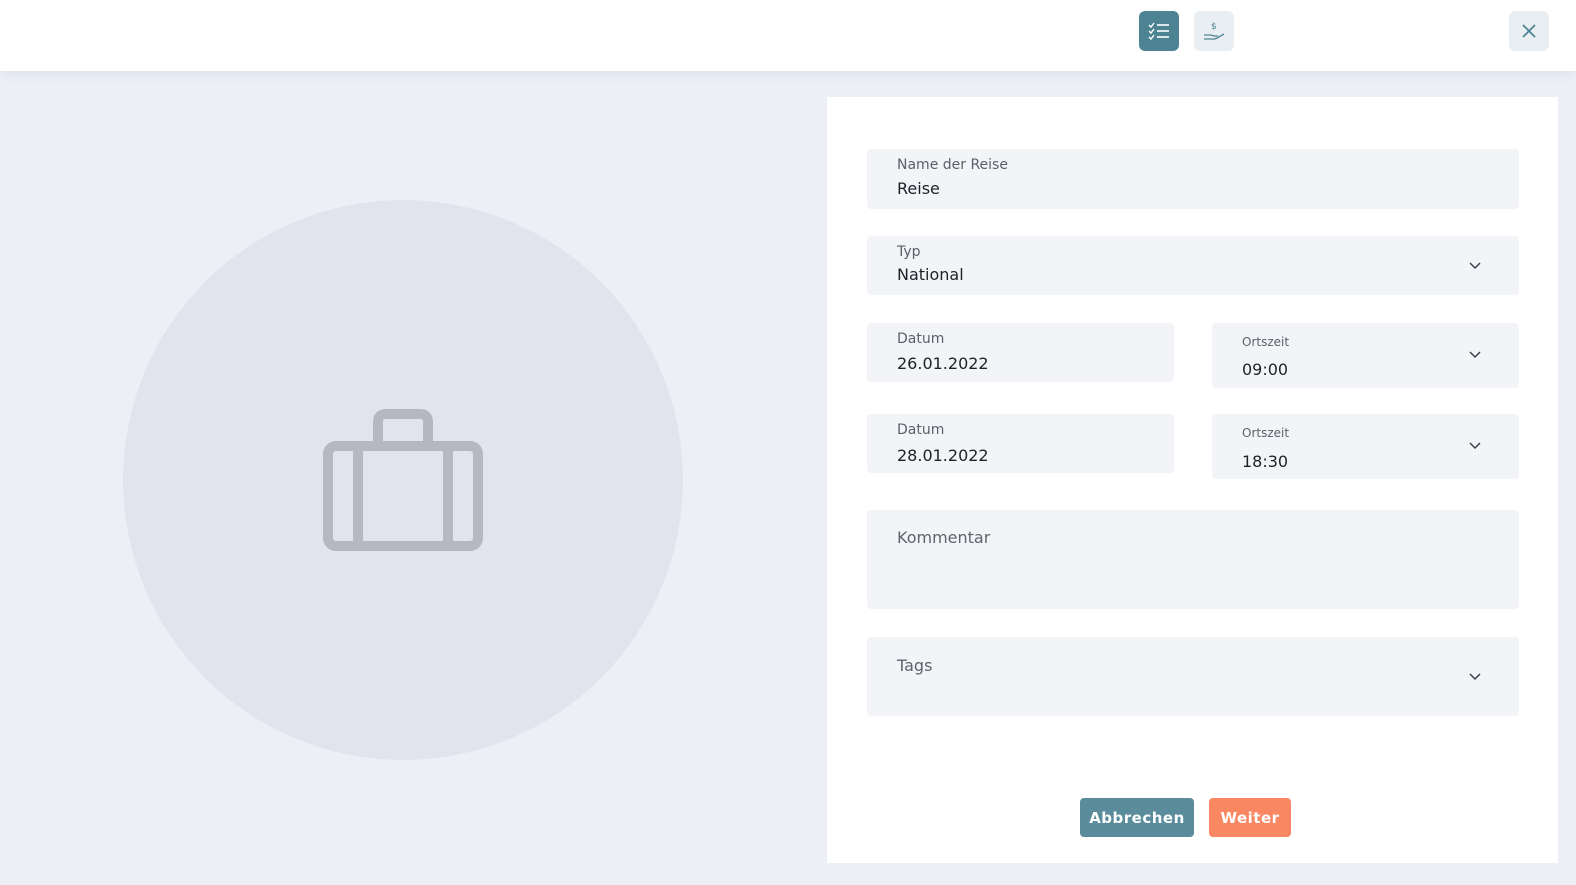 Image resolution: width=1576 pixels, height=885 pixels. What do you see at coordinates (1265, 369) in the screenshot?
I see `start-time-value: 09:00` at bounding box center [1265, 369].